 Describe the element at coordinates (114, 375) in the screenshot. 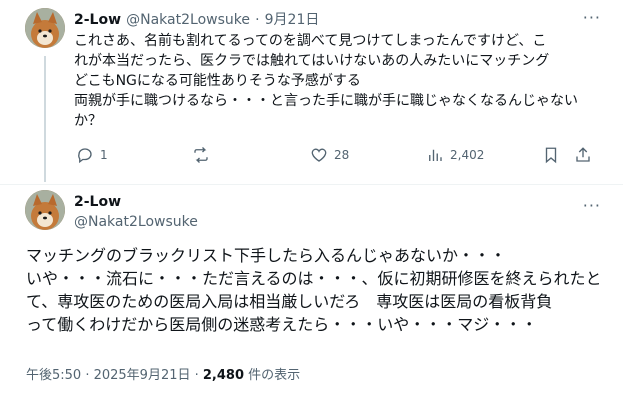

I see `tweet-timestamp: 午後5:50 · 2025年9月21日 ·` at that location.